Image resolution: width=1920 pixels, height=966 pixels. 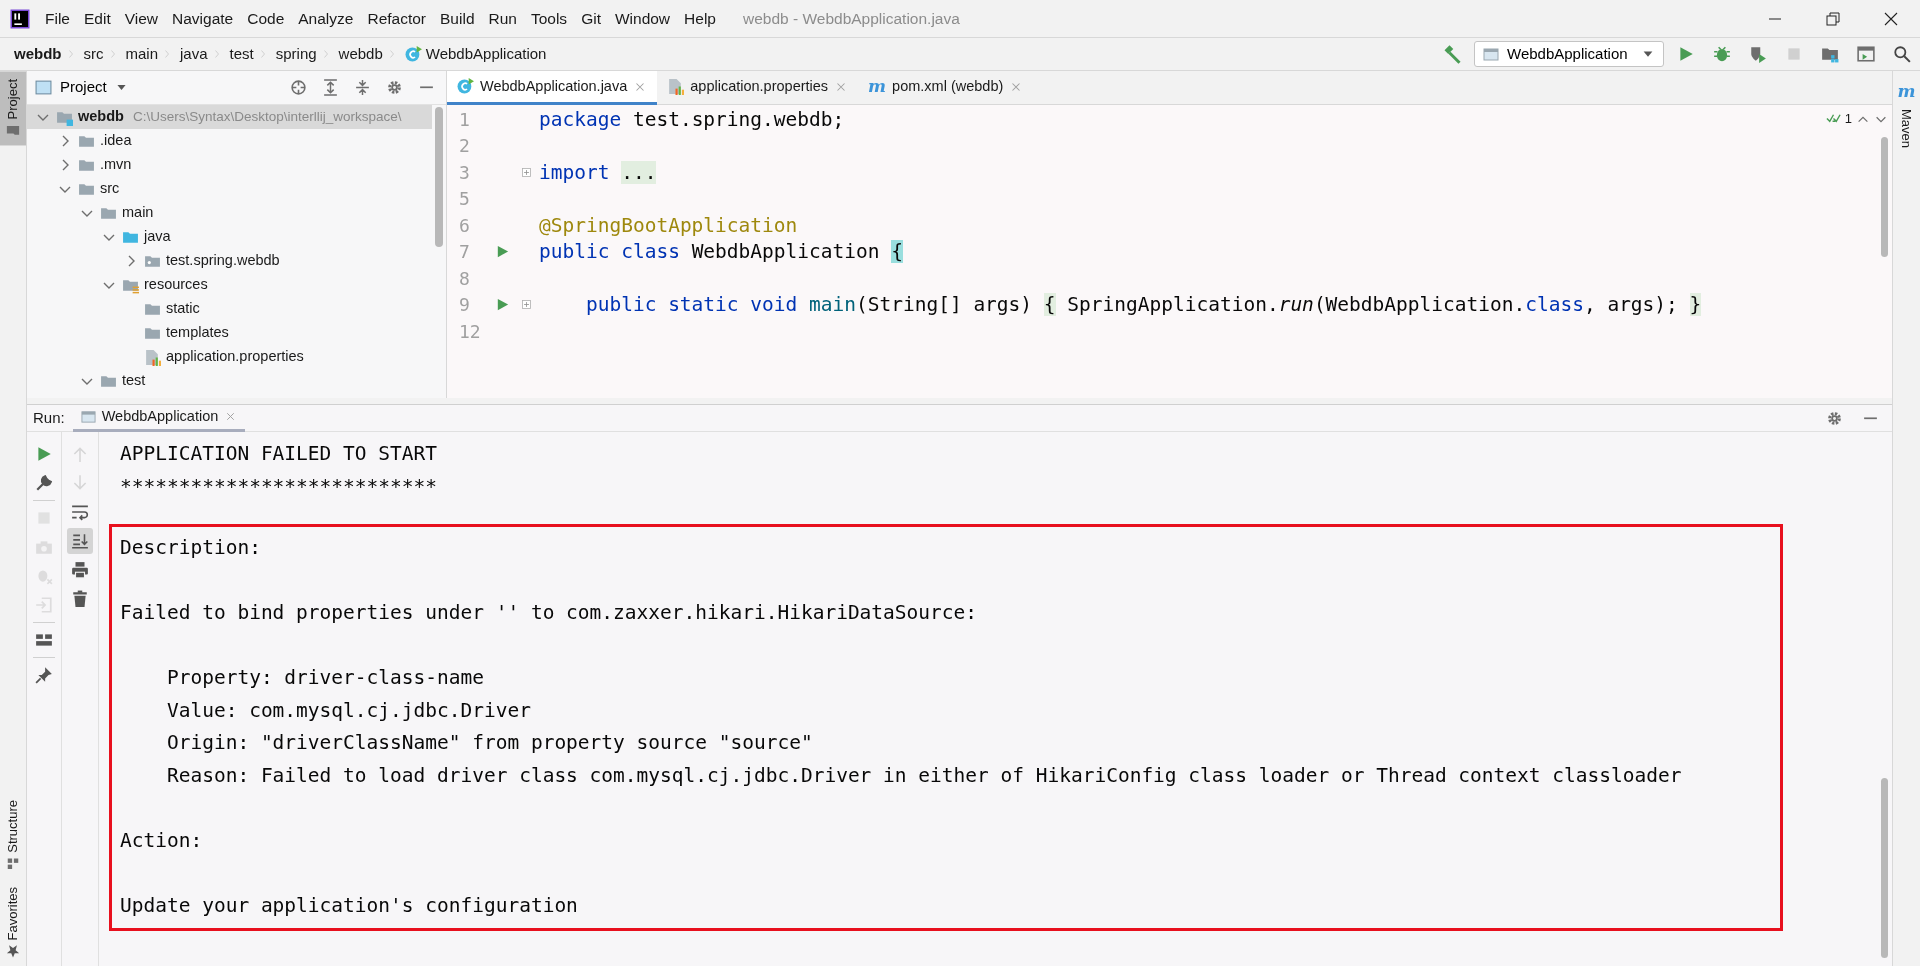 I want to click on restore-icon, so click(x=1833, y=18).